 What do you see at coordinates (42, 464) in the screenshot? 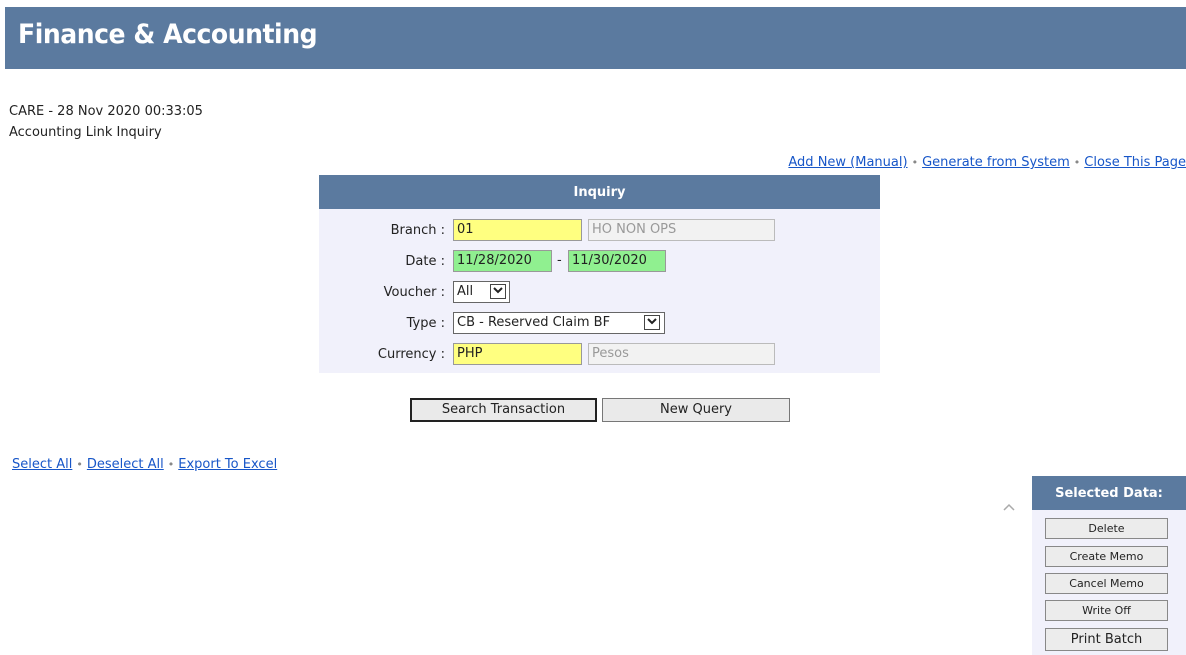
I see `select-all-link: Select All` at bounding box center [42, 464].